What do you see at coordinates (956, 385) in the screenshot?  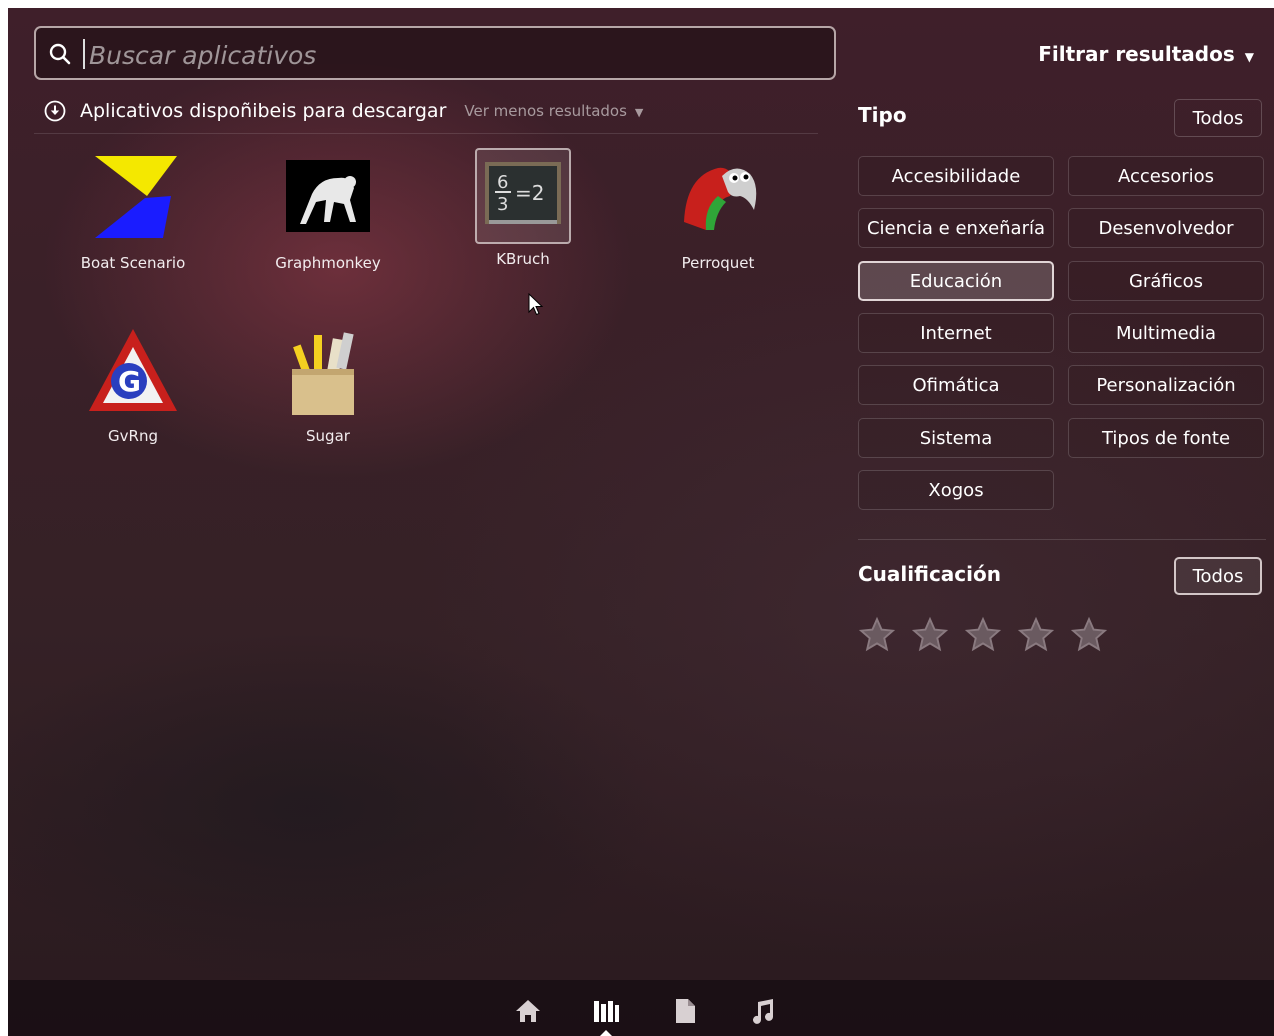 I see `category-ofimatica: Ofimática` at bounding box center [956, 385].